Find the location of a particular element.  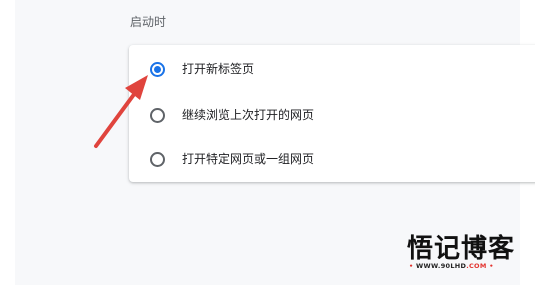

startup-option-label: 继续浏览上次打开的网页 is located at coordinates (248, 115).